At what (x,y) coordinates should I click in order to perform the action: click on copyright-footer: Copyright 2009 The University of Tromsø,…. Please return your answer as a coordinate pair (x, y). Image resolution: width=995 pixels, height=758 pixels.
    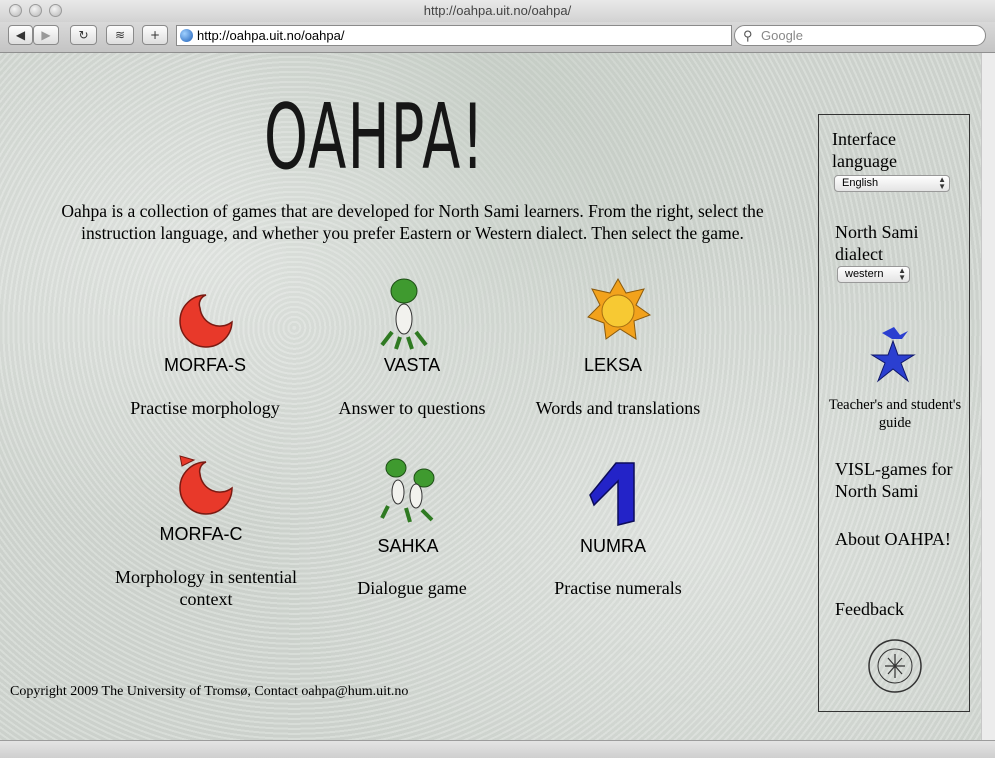
    Looking at the image, I should click on (209, 691).